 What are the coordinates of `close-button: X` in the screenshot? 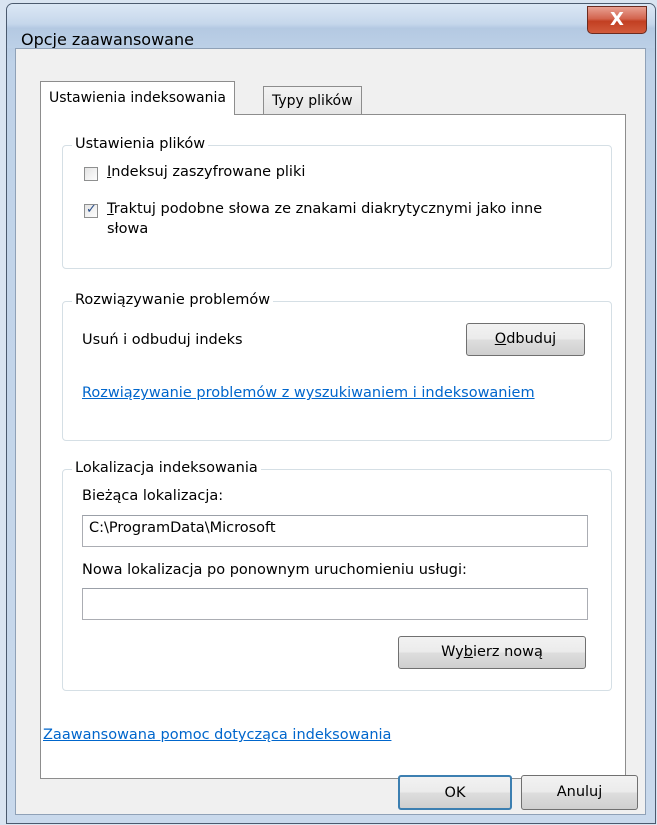 It's located at (617, 20).